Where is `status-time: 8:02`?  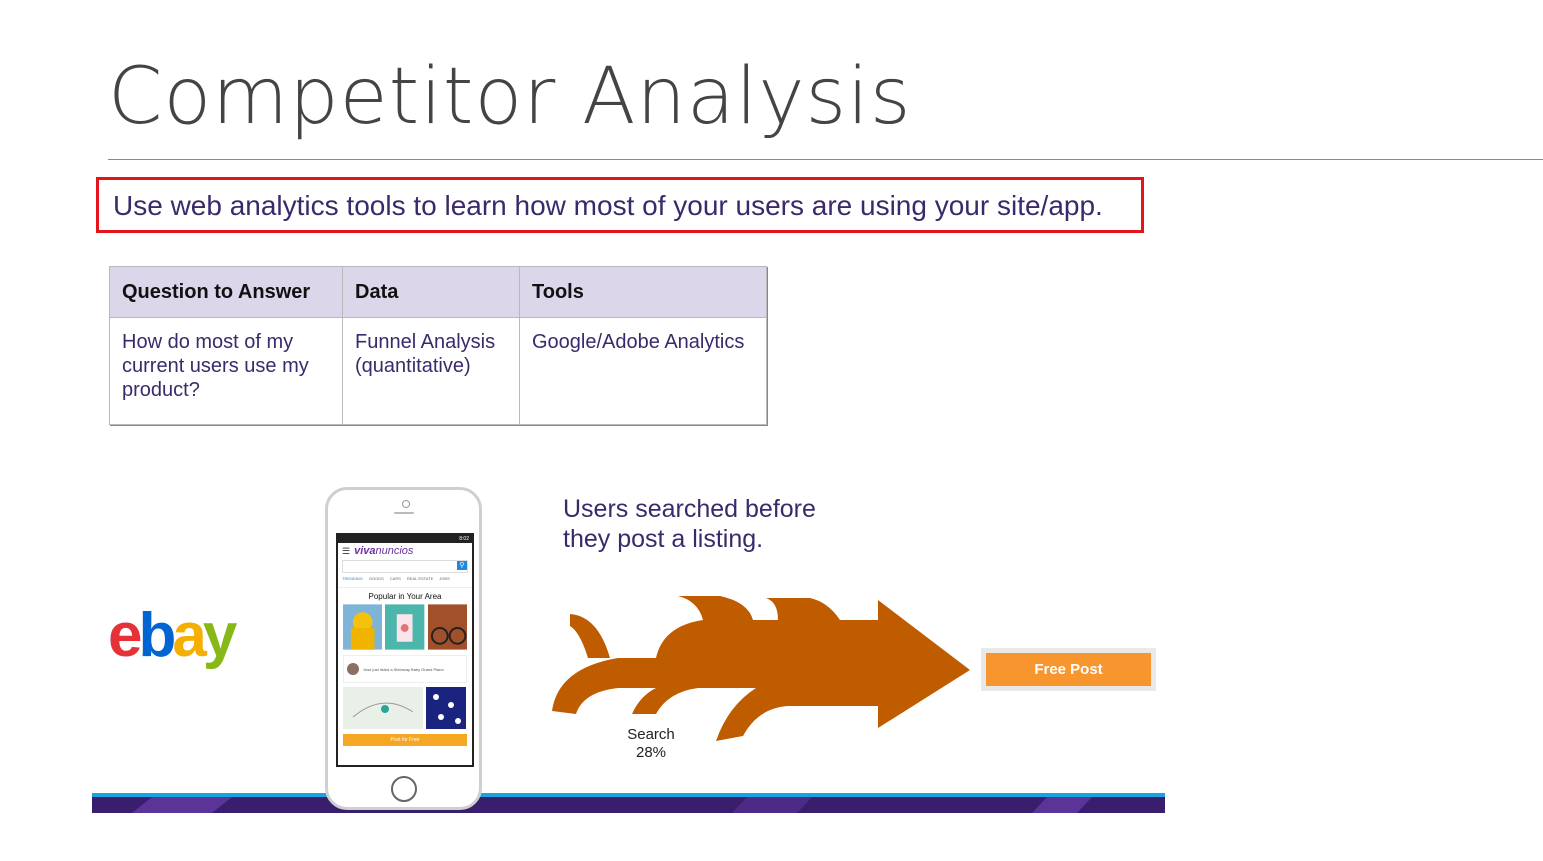
status-time: 8:02 is located at coordinates (464, 539).